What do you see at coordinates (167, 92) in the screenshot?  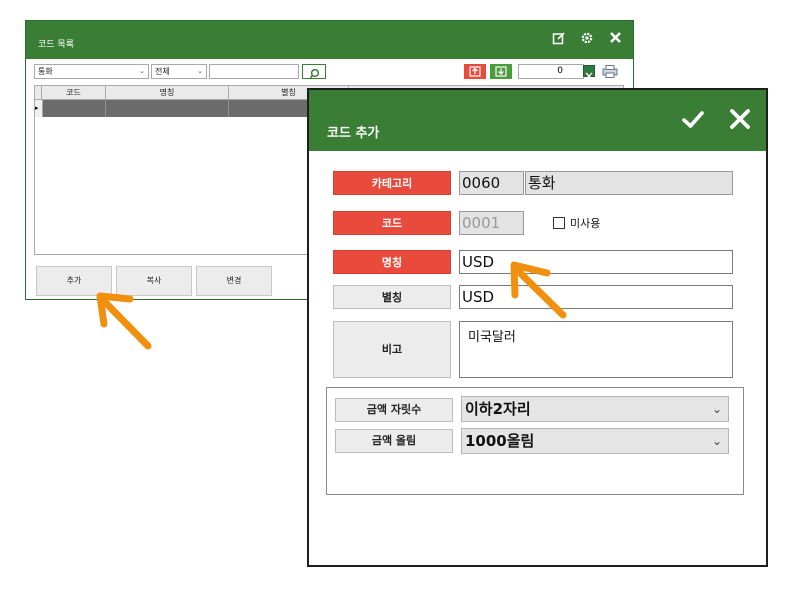 I see `column-header-name: 명칭` at bounding box center [167, 92].